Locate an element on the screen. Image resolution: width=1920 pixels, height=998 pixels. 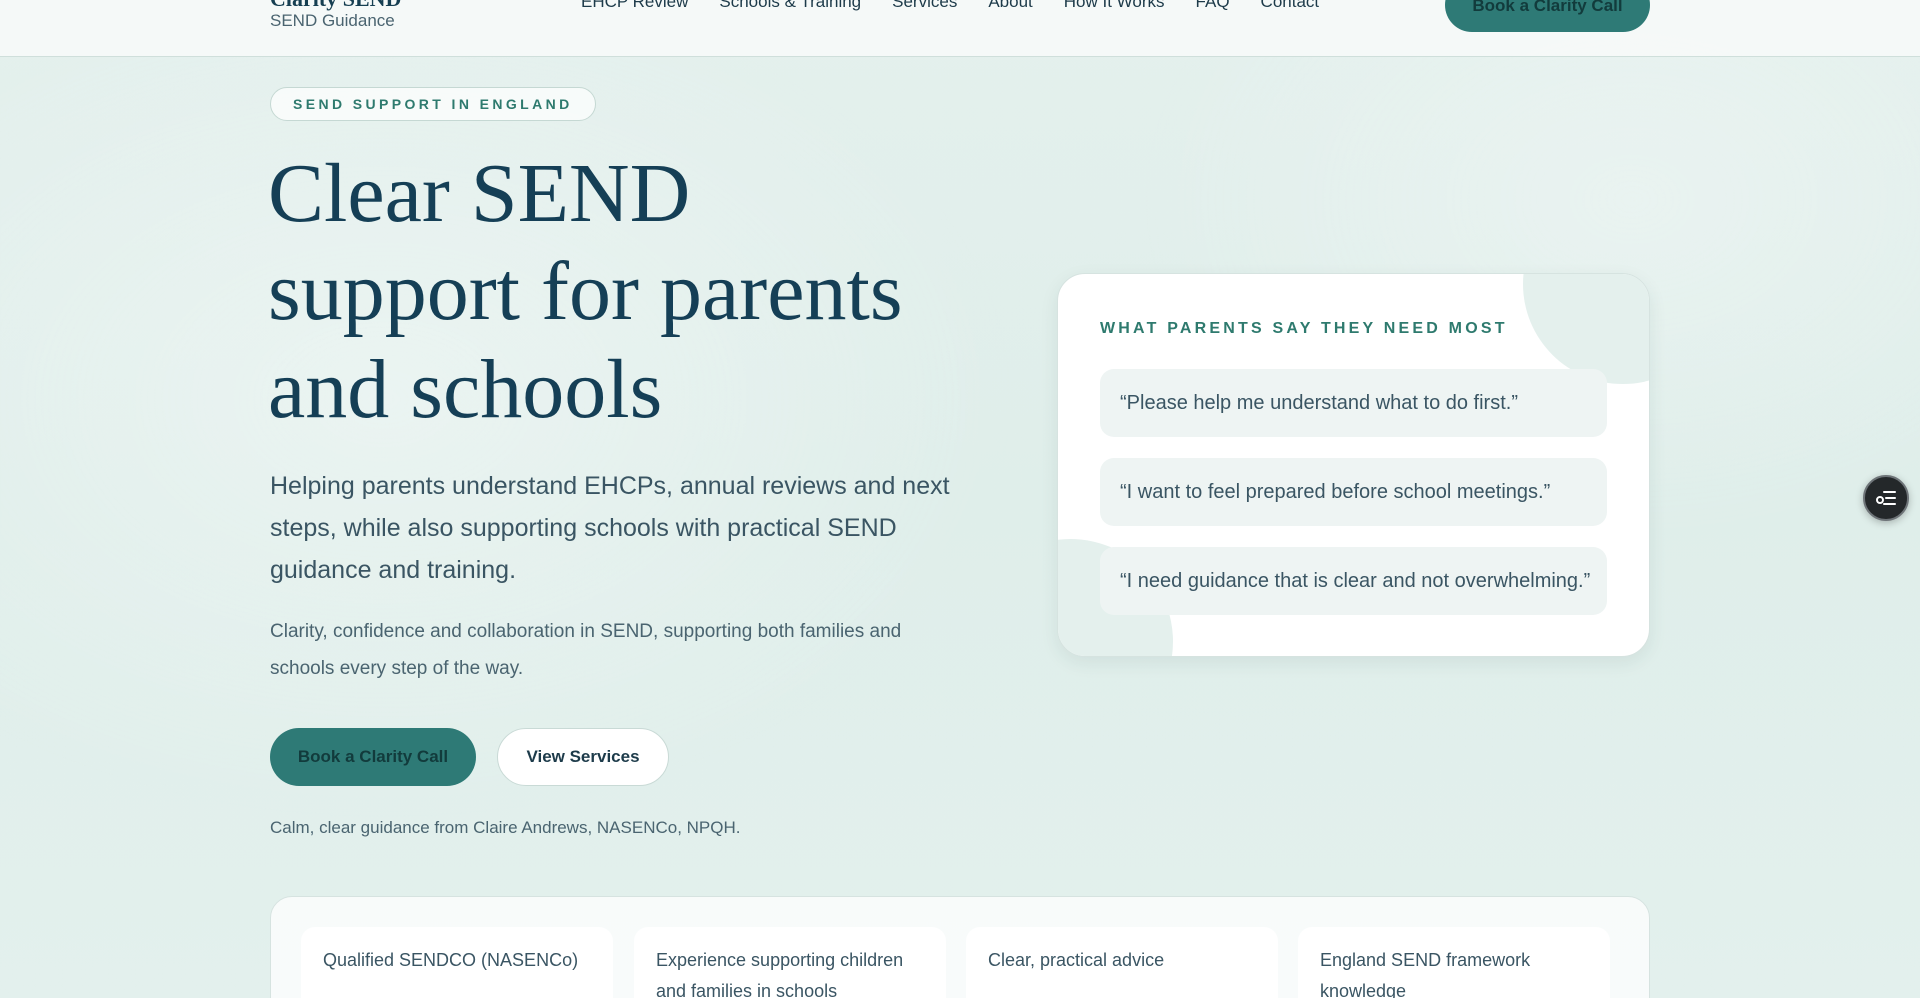
credential-item: Qualified SENDCO (NASENCo) is located at coordinates (457, 962).